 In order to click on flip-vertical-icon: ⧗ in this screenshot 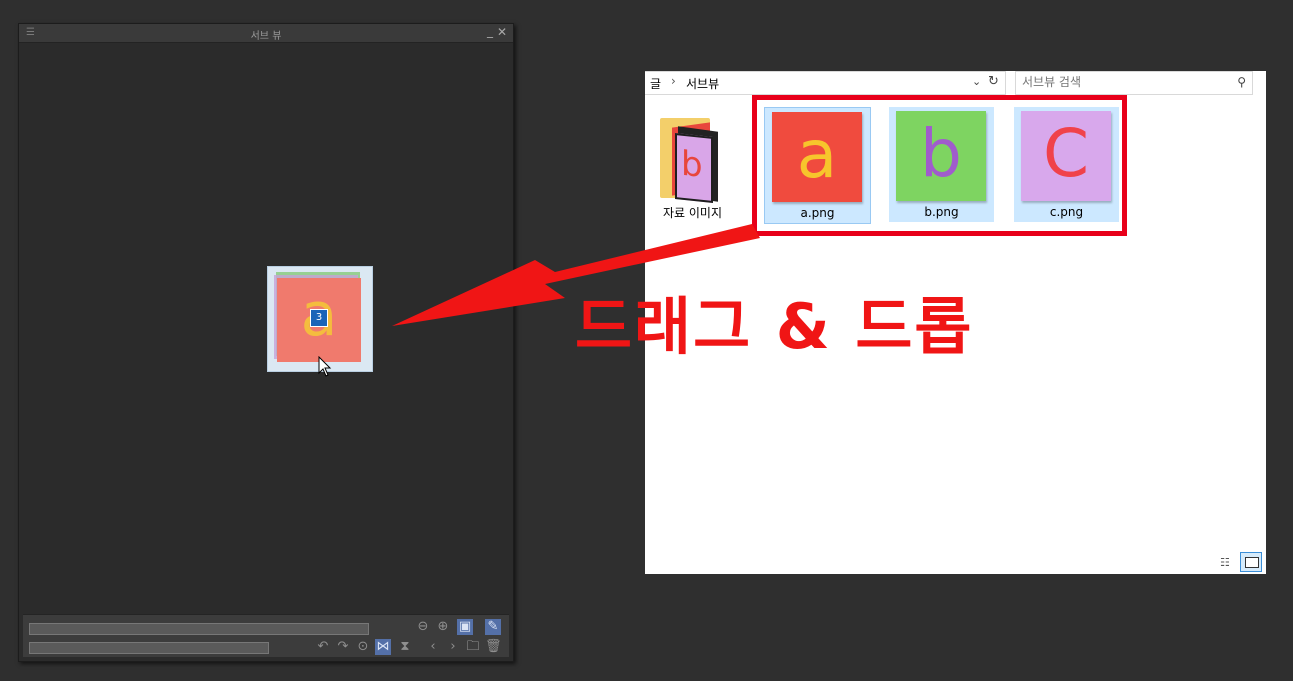, I will do `click(405, 647)`.